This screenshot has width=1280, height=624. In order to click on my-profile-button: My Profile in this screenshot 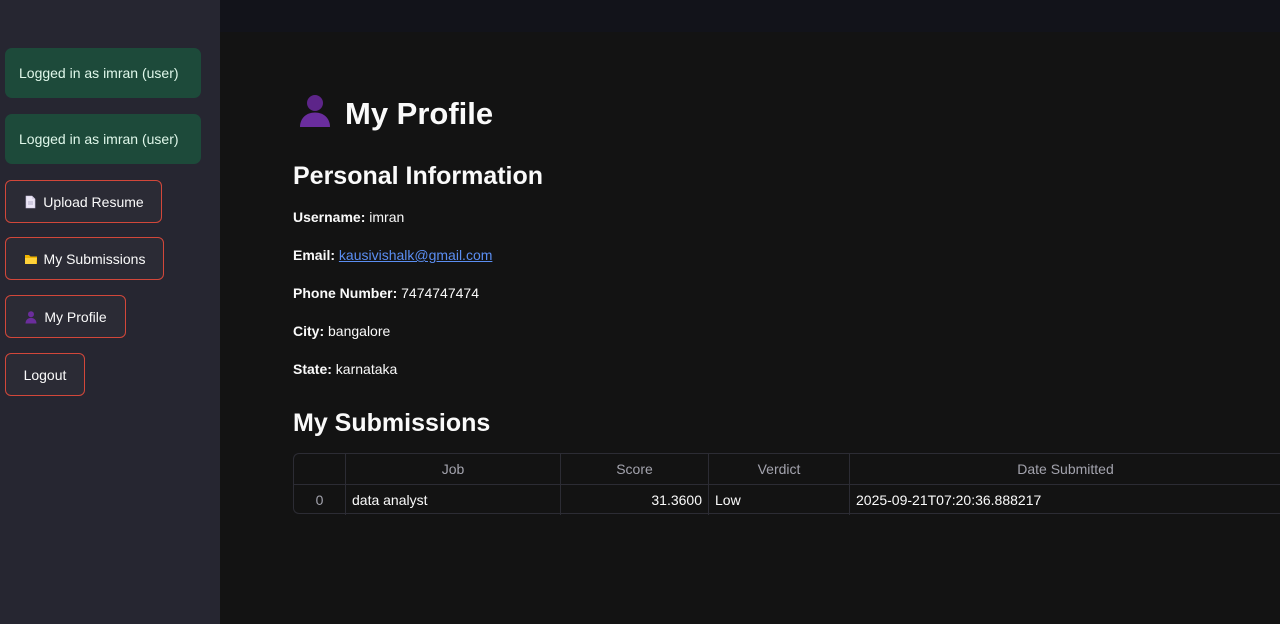, I will do `click(65, 316)`.